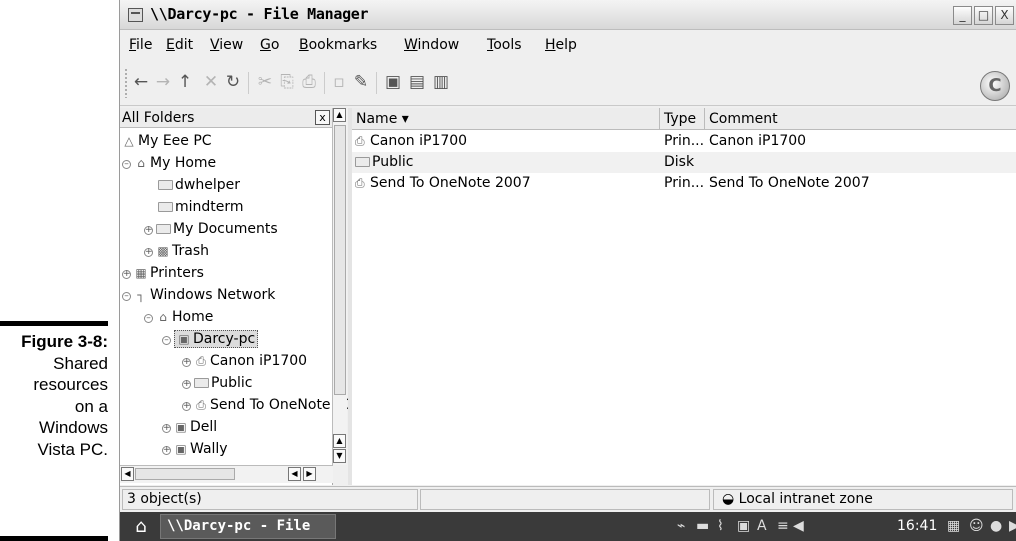 The height and width of the screenshot is (541, 1016). I want to click on window-menu-icon, so click(135, 15).